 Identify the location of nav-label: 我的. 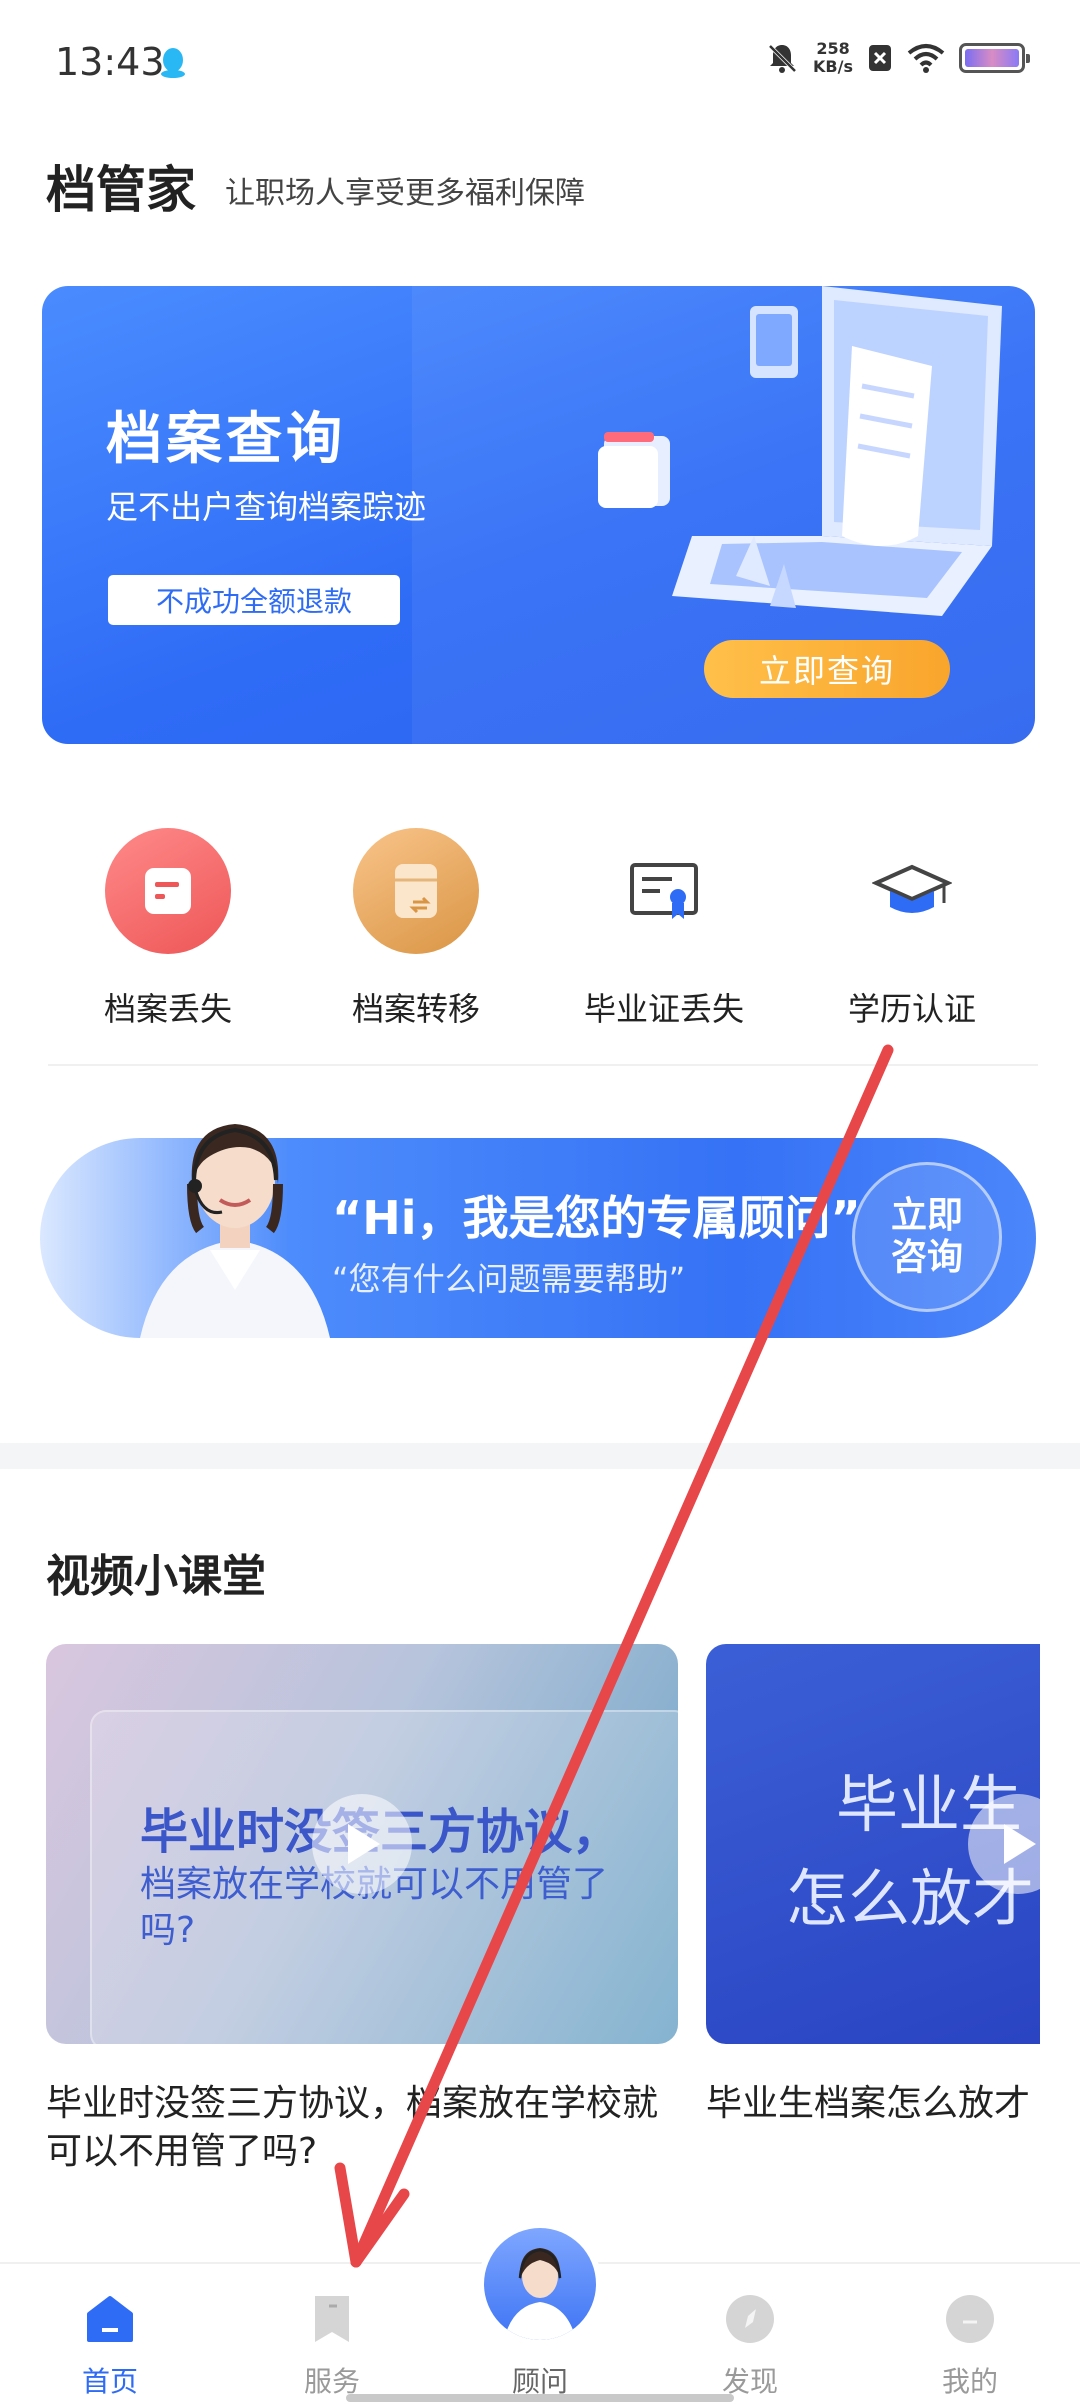
(969, 2381).